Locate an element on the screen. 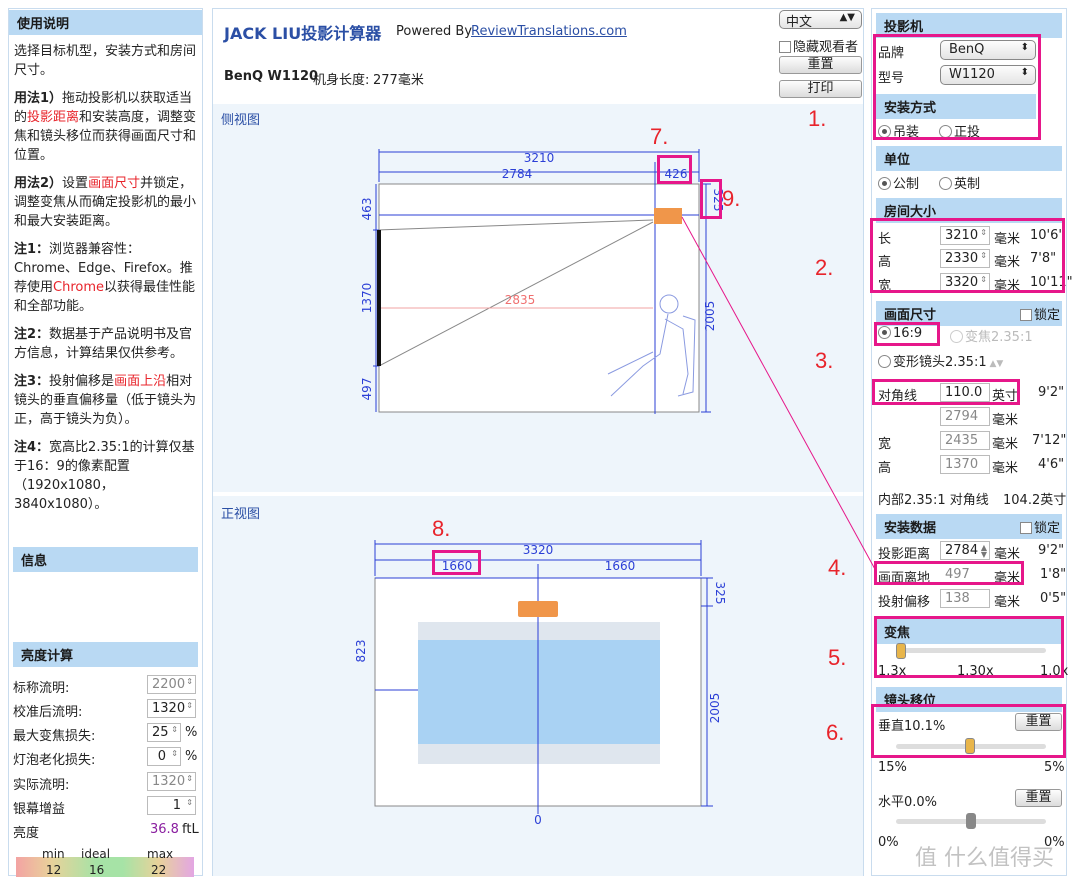 Image resolution: width=1080 pixels, height=877 pixels. usage-intro: 选择目标机型，安装方式和房间尺寸。 is located at coordinates (105, 61).